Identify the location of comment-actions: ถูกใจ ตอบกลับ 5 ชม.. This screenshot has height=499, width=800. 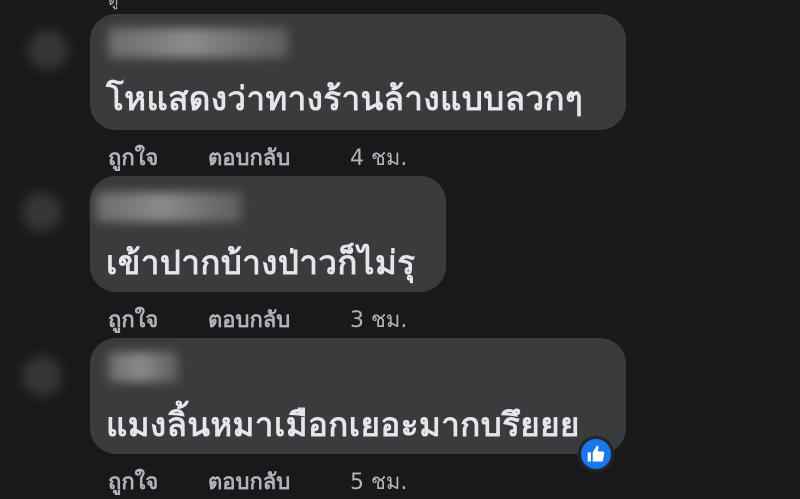
(257, 481).